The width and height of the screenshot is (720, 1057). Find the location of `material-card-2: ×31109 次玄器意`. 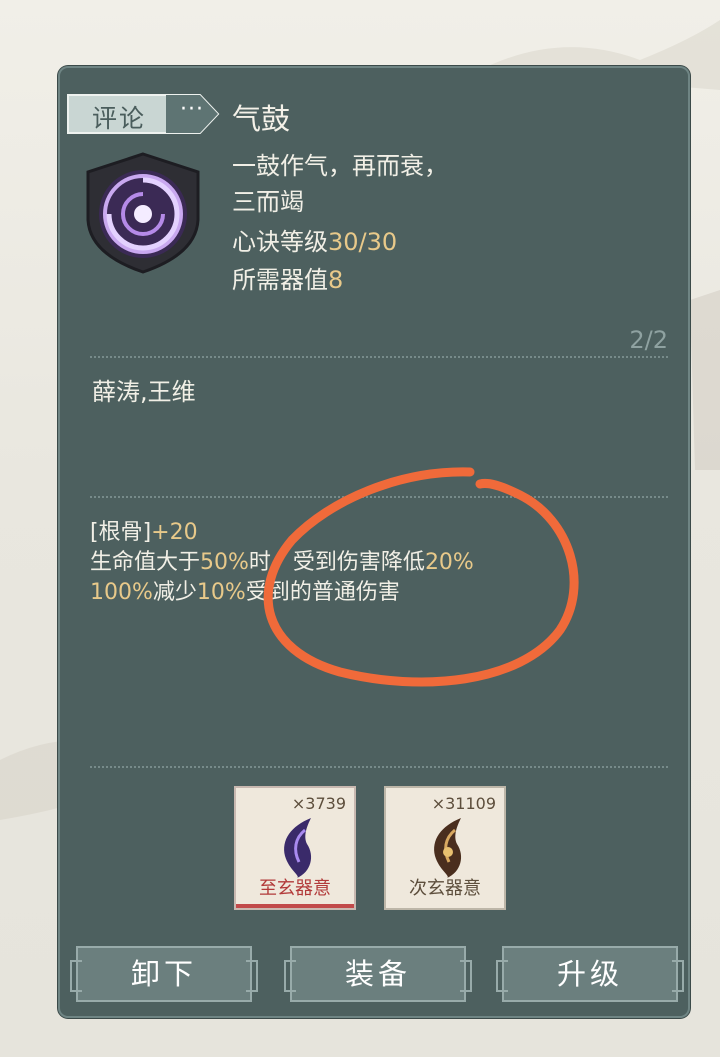

material-card-2: ×31109 次玄器意 is located at coordinates (445, 848).